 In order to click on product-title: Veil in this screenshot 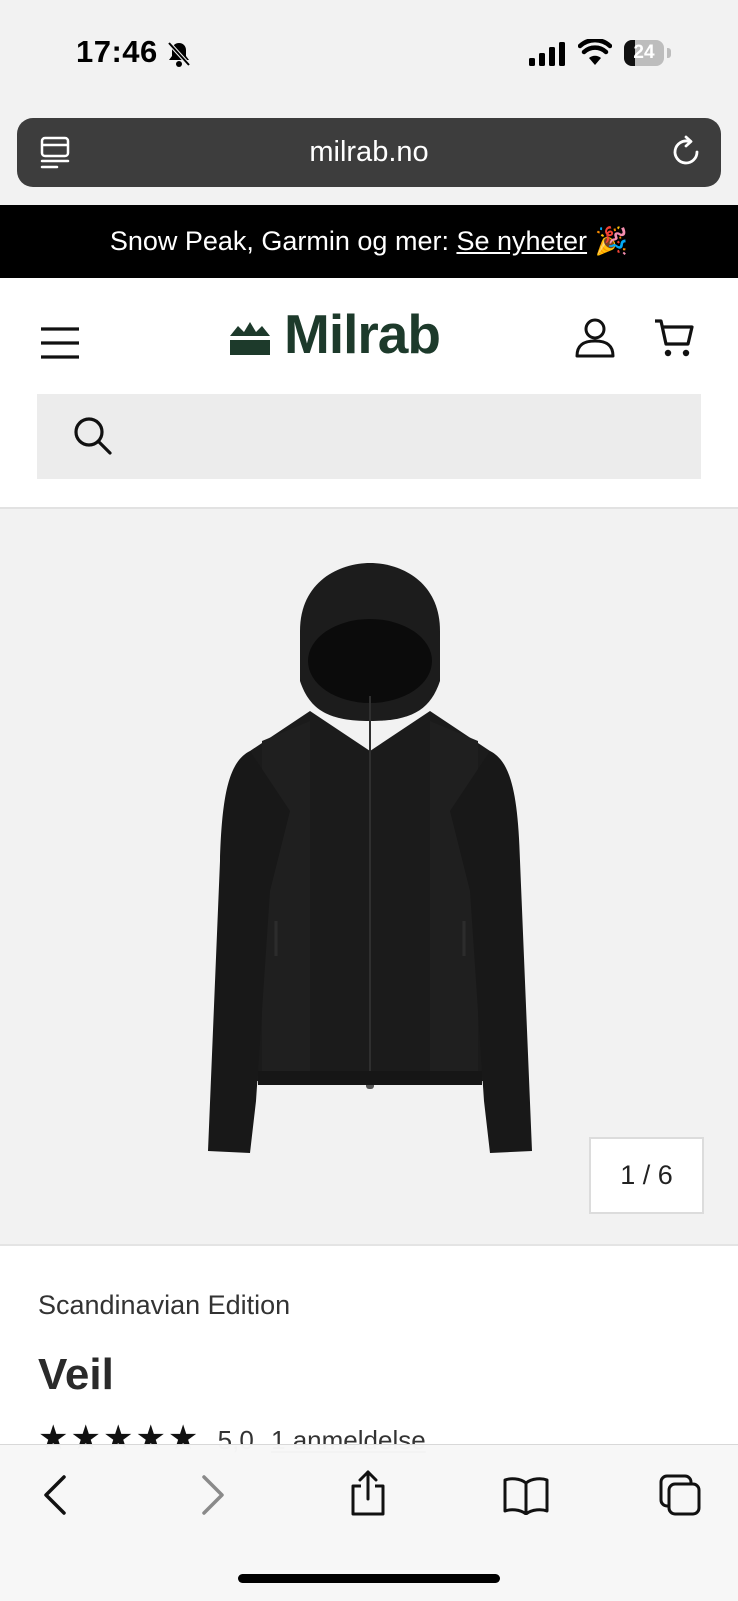, I will do `click(76, 1374)`.